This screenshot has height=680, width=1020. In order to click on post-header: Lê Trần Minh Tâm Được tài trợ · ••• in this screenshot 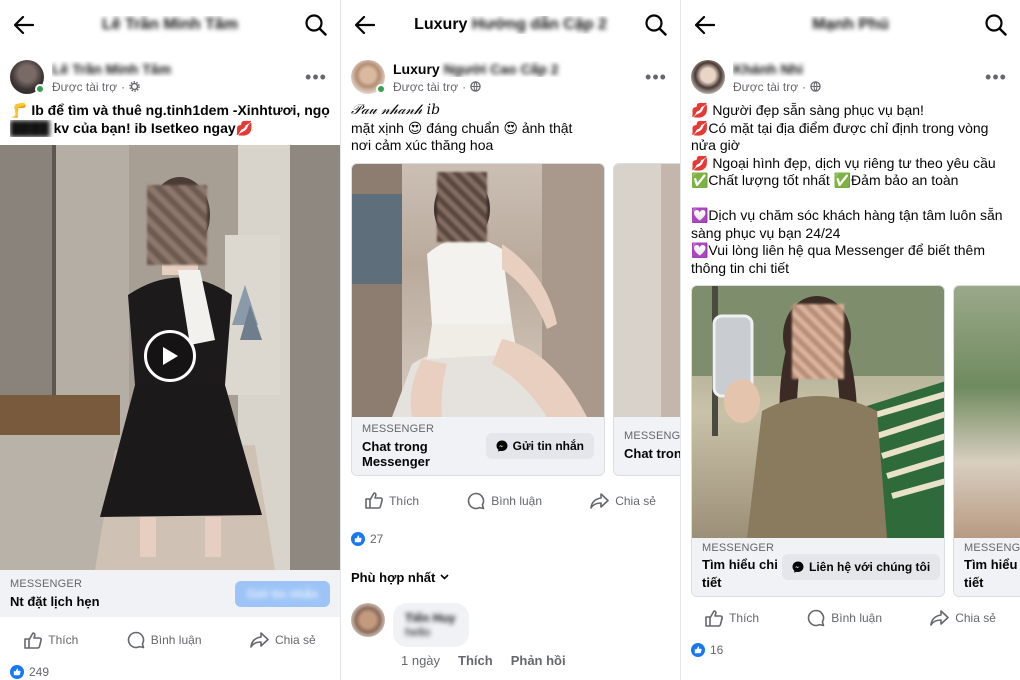, I will do `click(170, 76)`.